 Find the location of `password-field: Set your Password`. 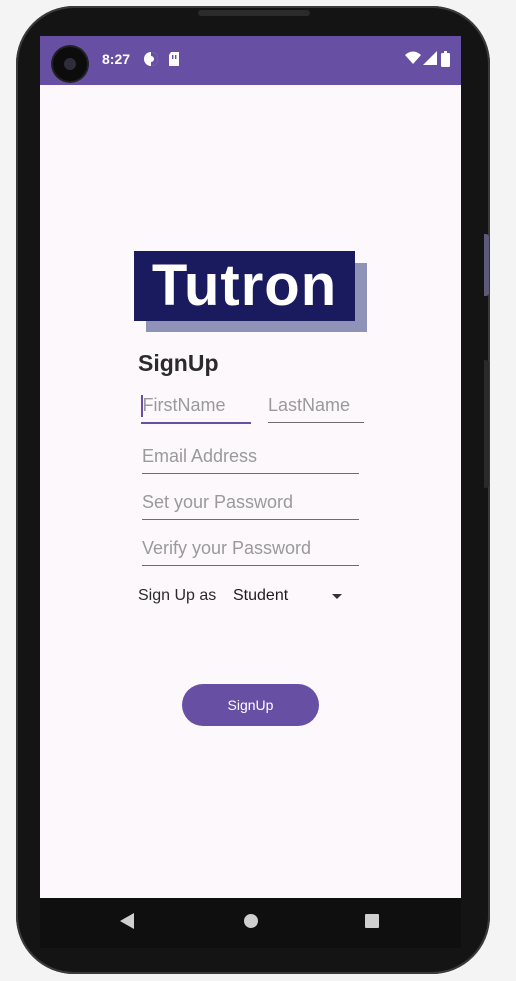

password-field: Set your Password is located at coordinates (250, 504).